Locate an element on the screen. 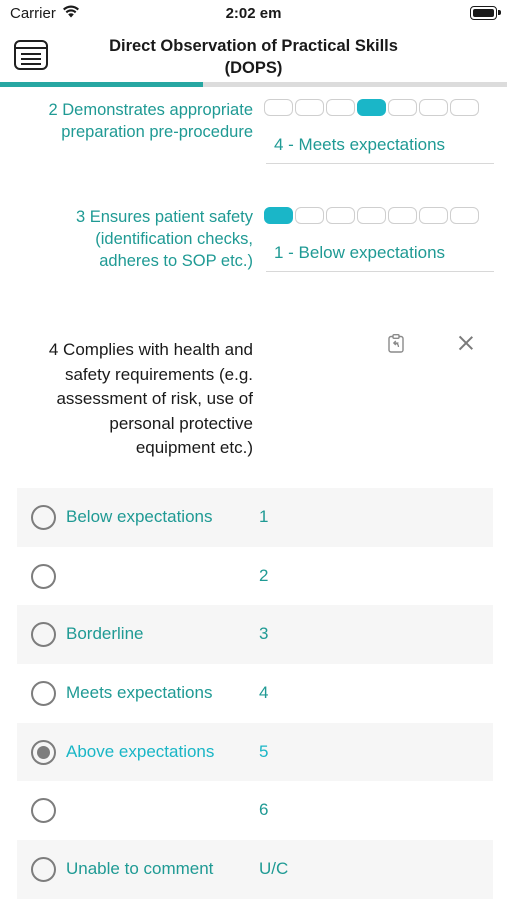  question-3-value-field: 1 - Below expectations is located at coordinates (380, 257).